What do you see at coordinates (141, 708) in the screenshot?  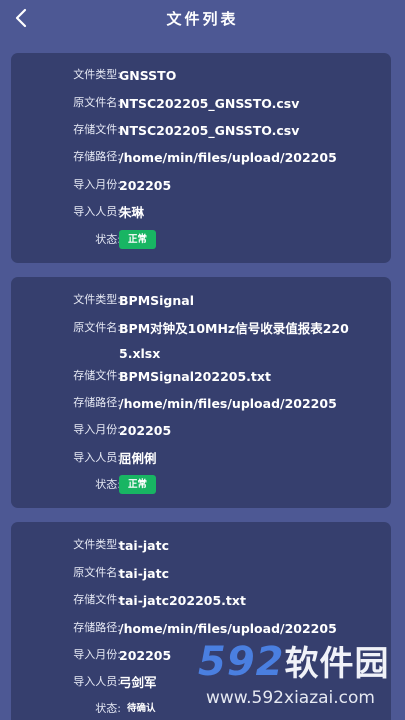 I see `status-badge: 待确认` at bounding box center [141, 708].